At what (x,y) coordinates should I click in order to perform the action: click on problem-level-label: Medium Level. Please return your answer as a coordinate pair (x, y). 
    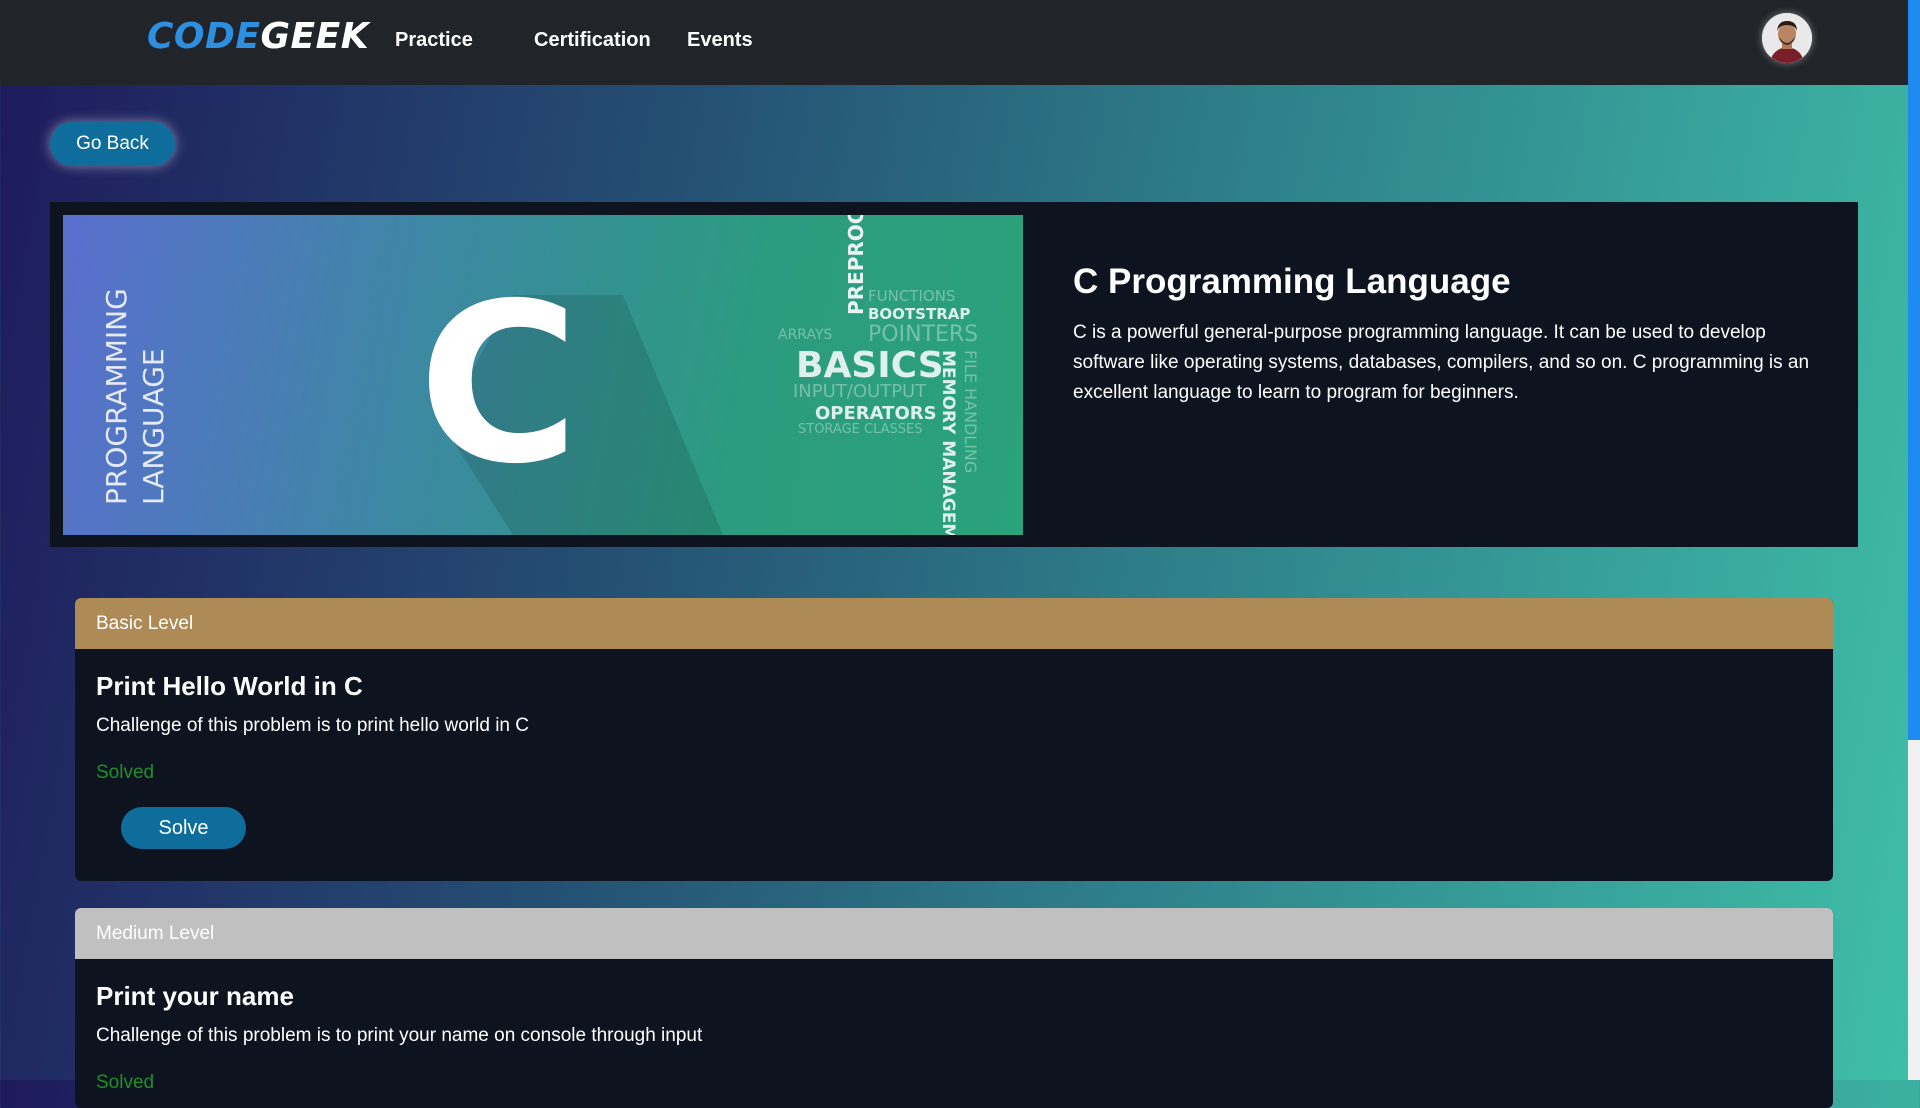
    Looking at the image, I should click on (155, 933).